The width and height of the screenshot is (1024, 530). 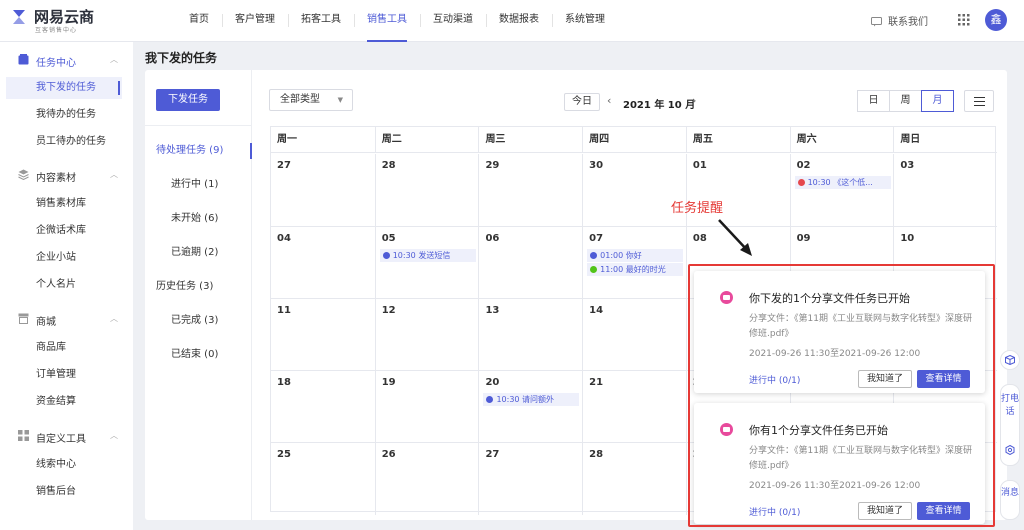 I want to click on calendar-day-cell: 21, so click(x=634, y=407).